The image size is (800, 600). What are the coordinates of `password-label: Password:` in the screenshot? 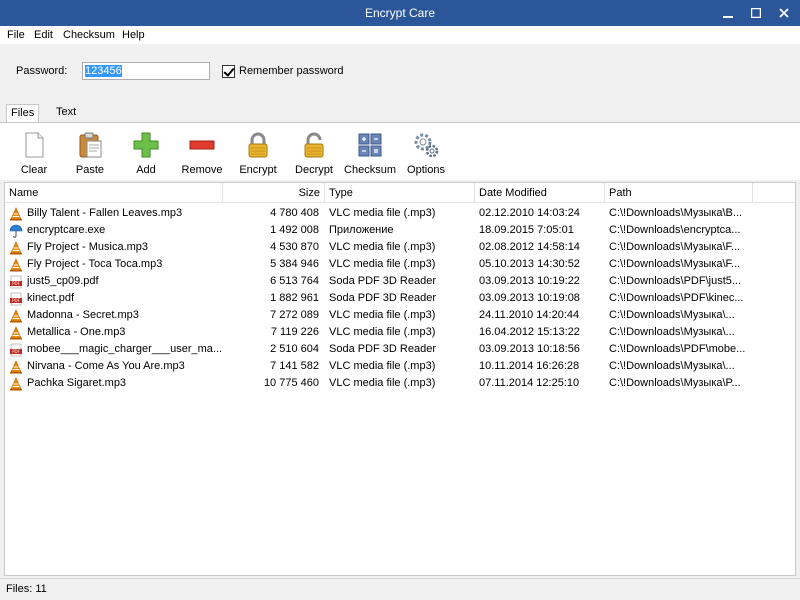 It's located at (42, 71).